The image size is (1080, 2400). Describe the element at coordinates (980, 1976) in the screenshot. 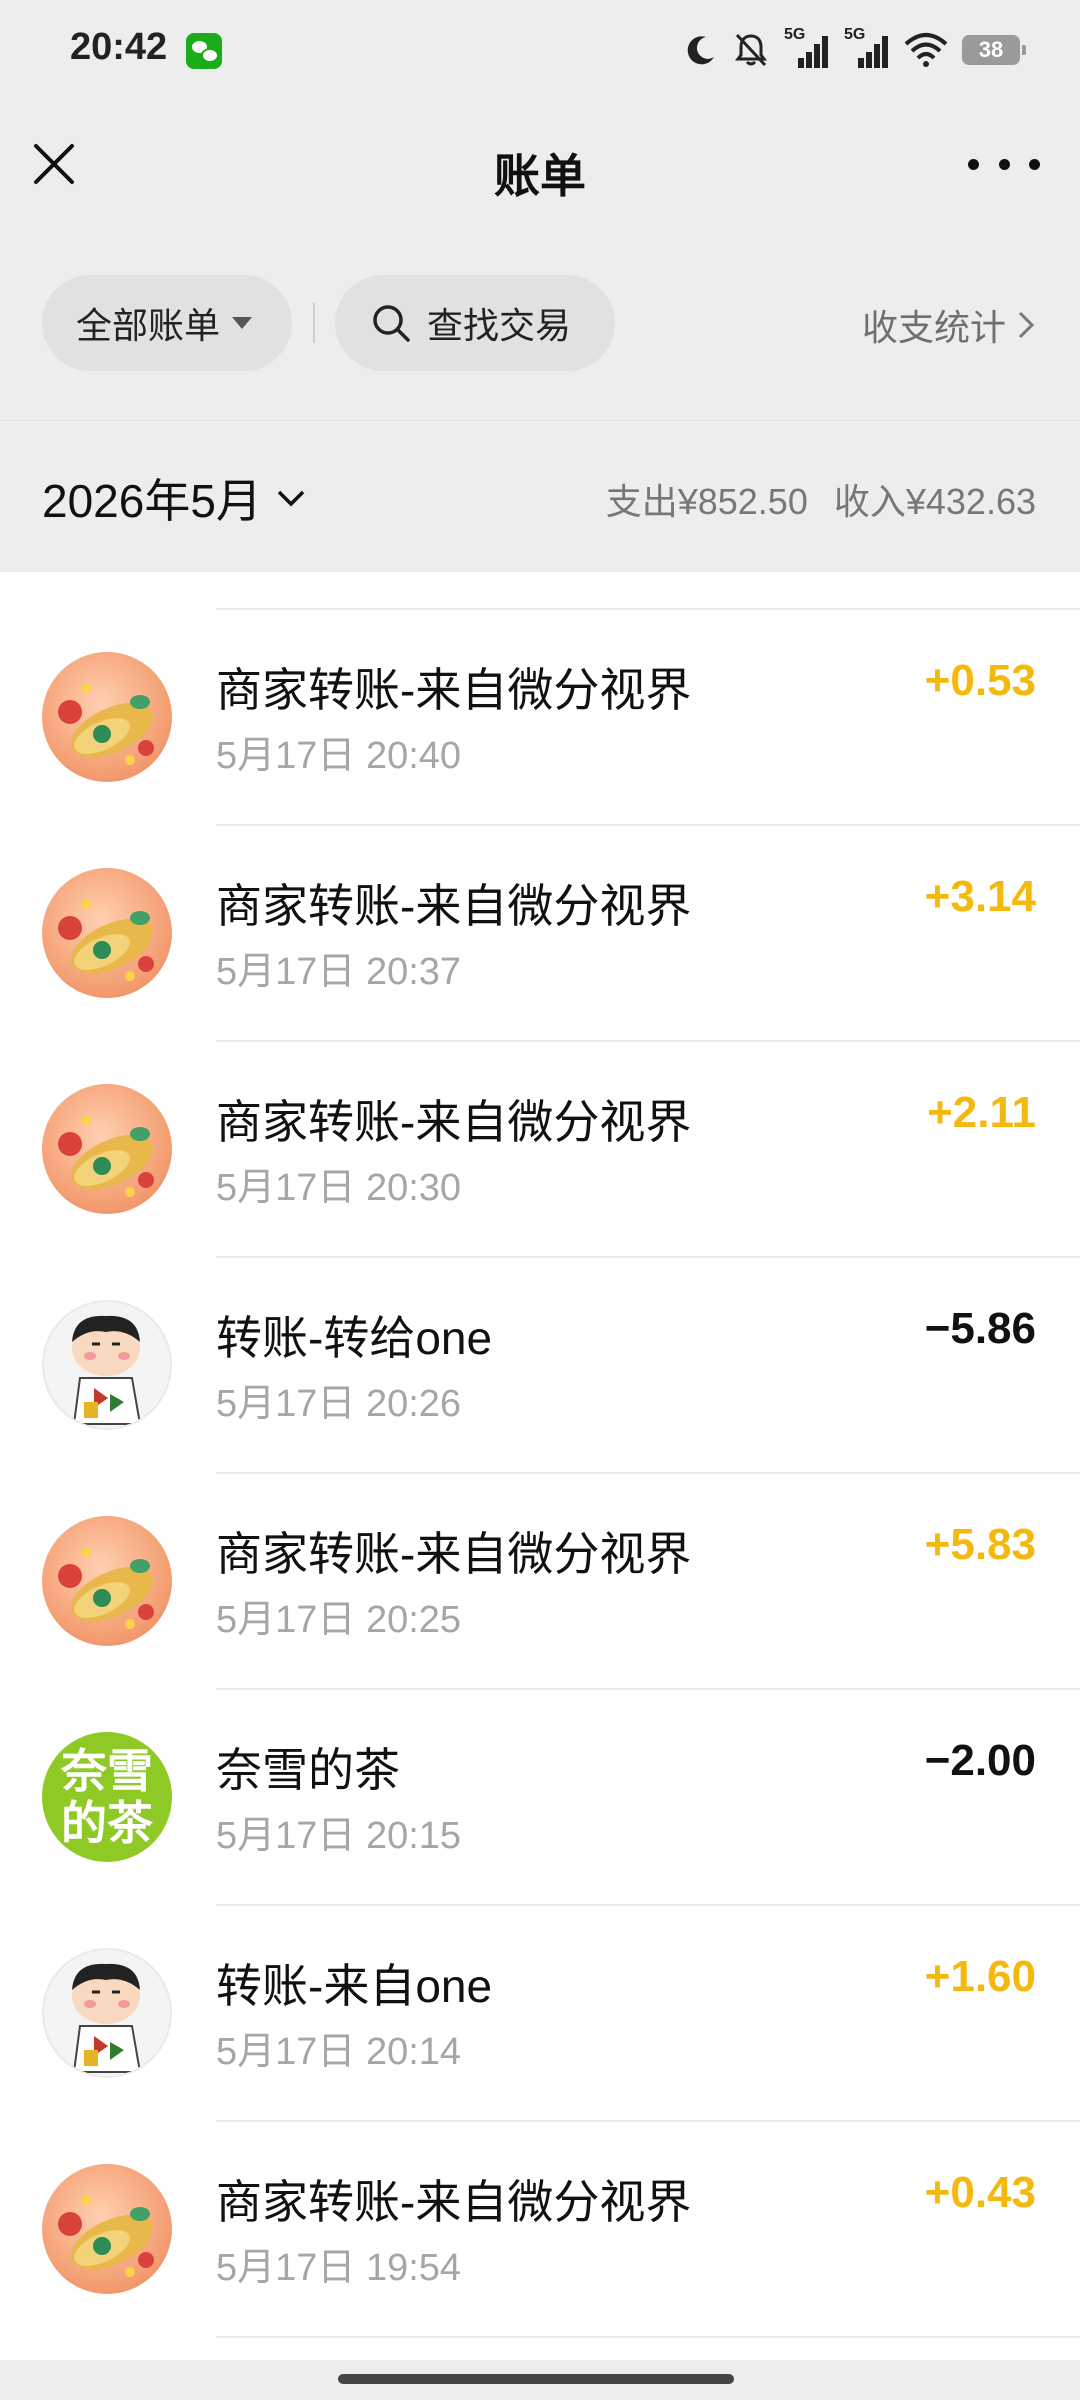

I see `transaction-amount: +1.60` at that location.